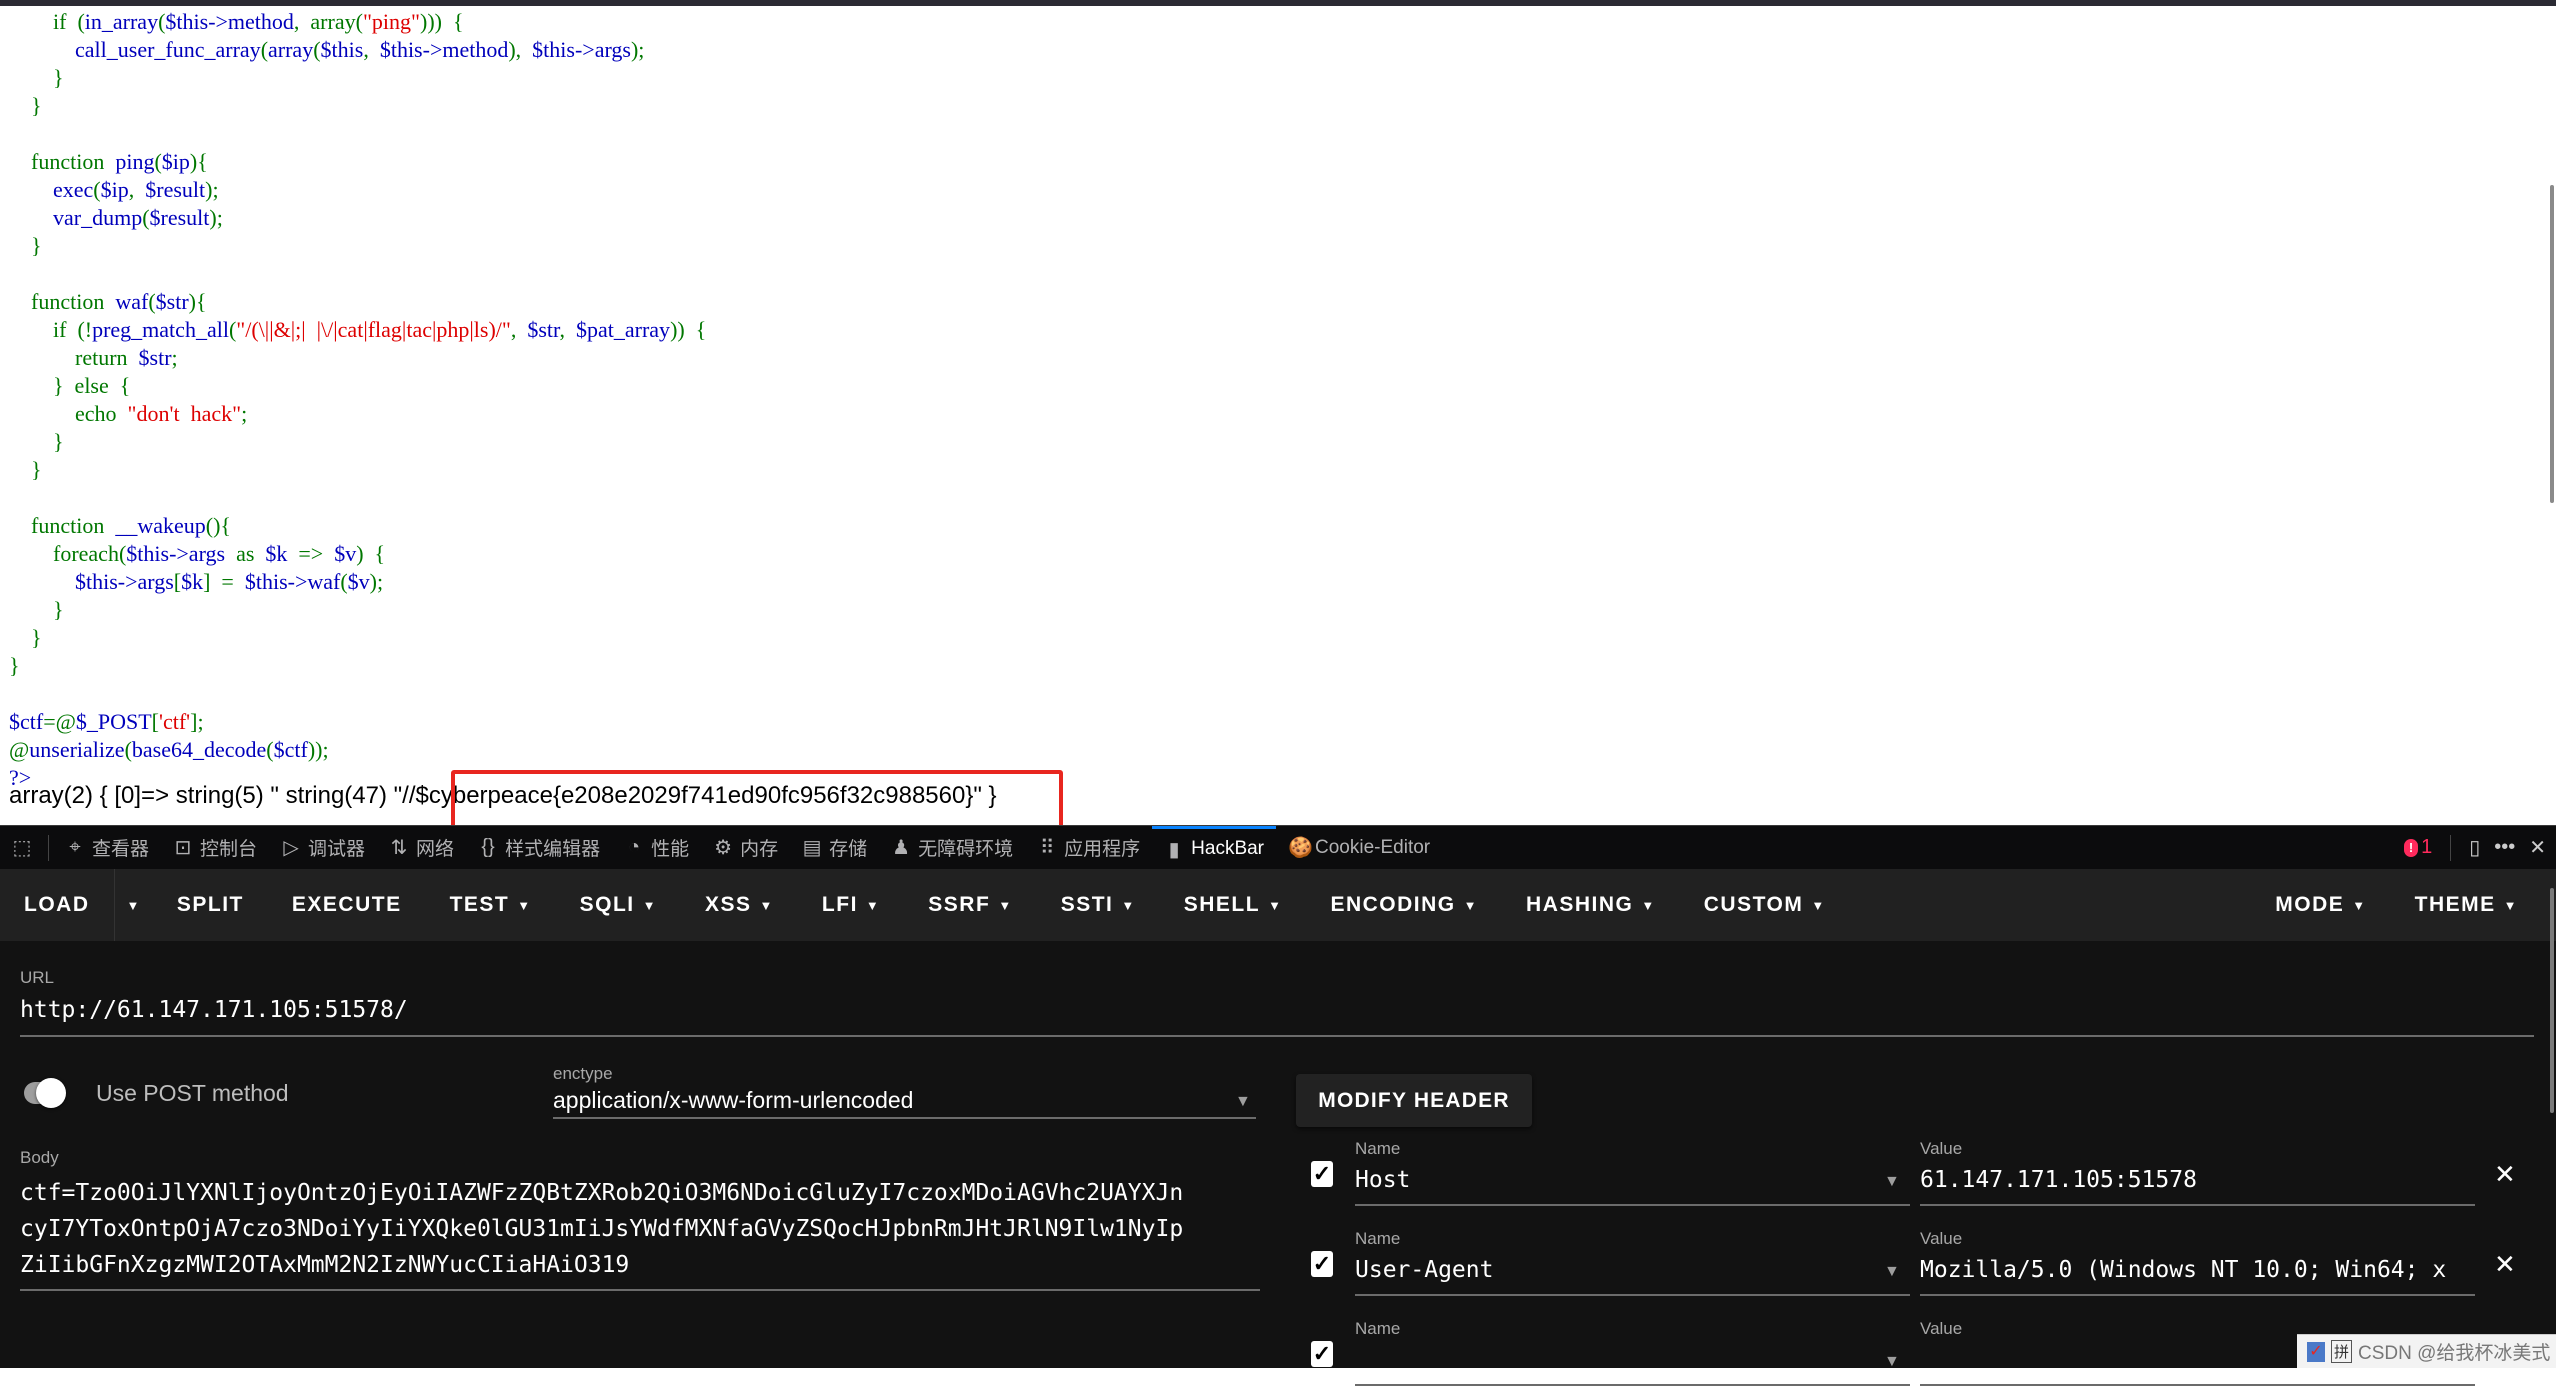  I want to click on code-token: __wakeup, so click(160, 525).